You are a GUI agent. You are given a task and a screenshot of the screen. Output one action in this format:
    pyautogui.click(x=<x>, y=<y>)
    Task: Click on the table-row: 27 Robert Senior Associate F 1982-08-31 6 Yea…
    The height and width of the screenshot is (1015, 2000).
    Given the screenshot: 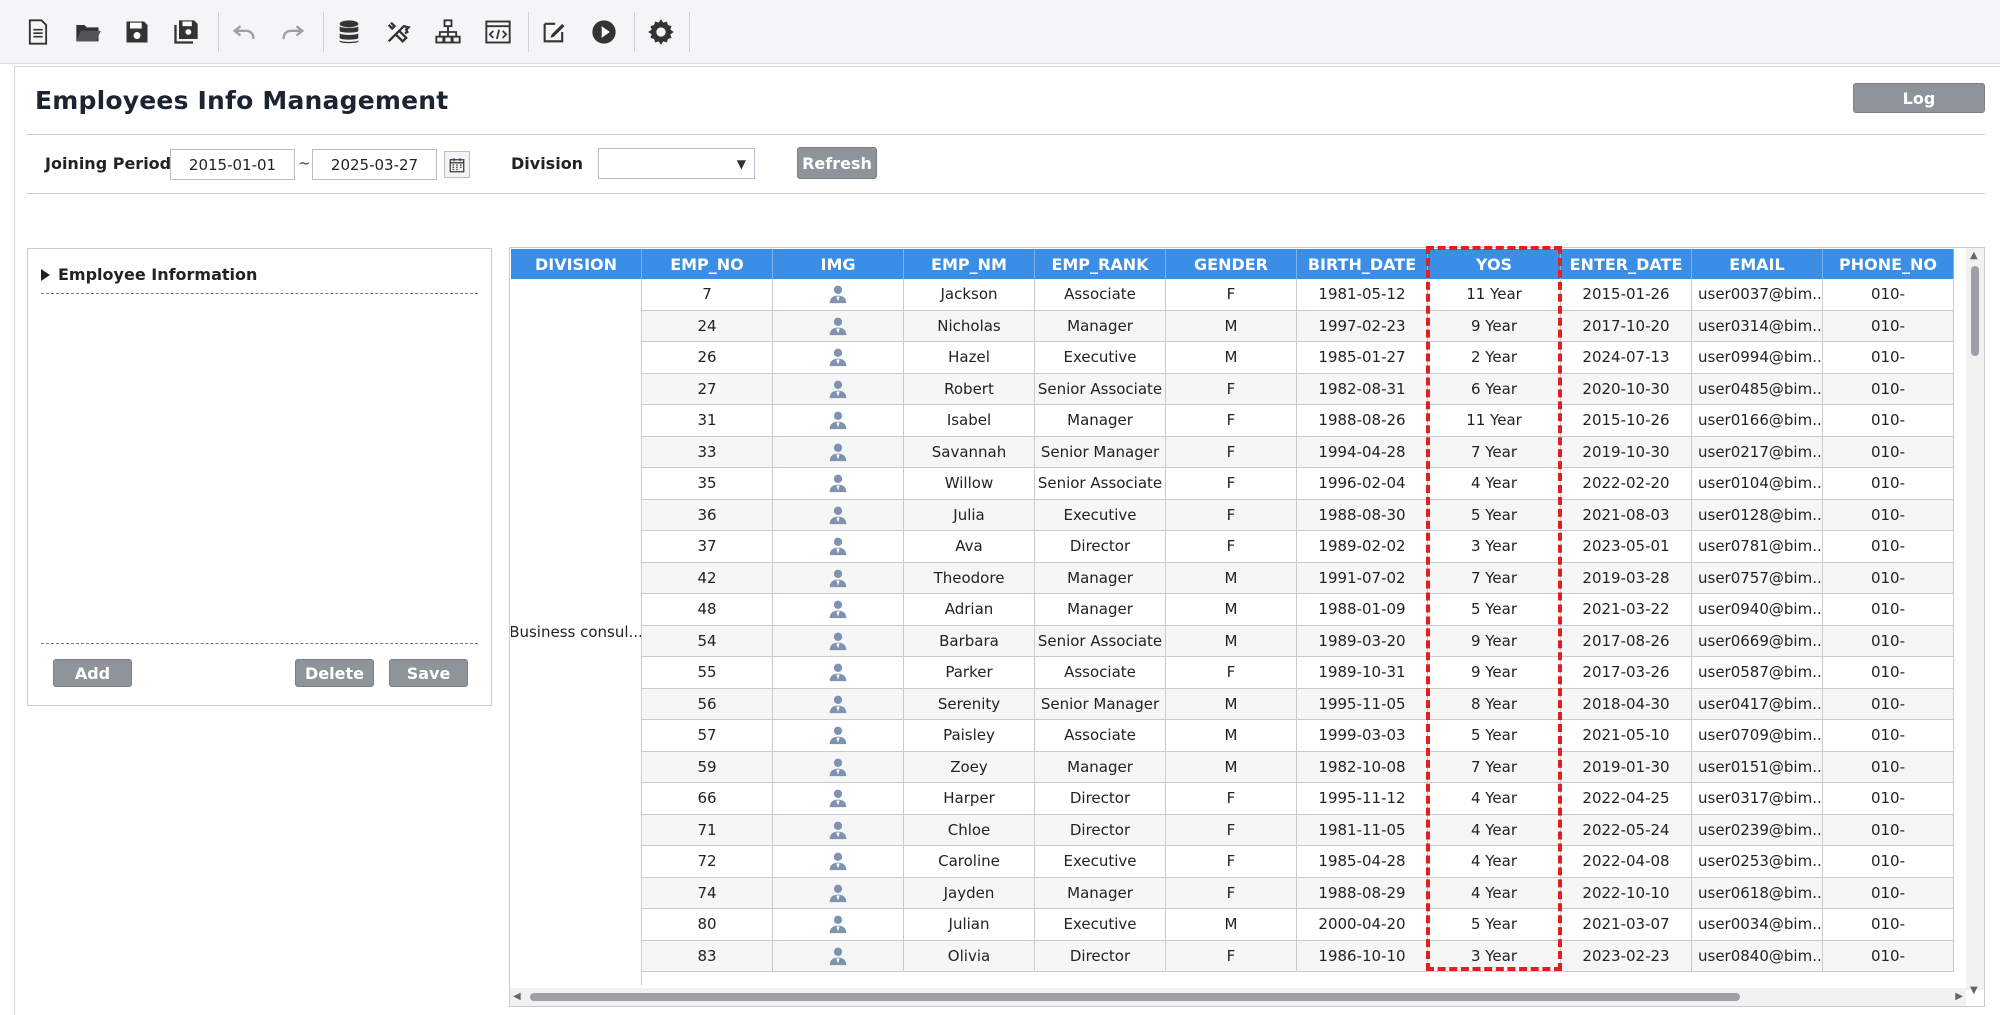 What is the action you would take?
    pyautogui.click(x=1298, y=389)
    